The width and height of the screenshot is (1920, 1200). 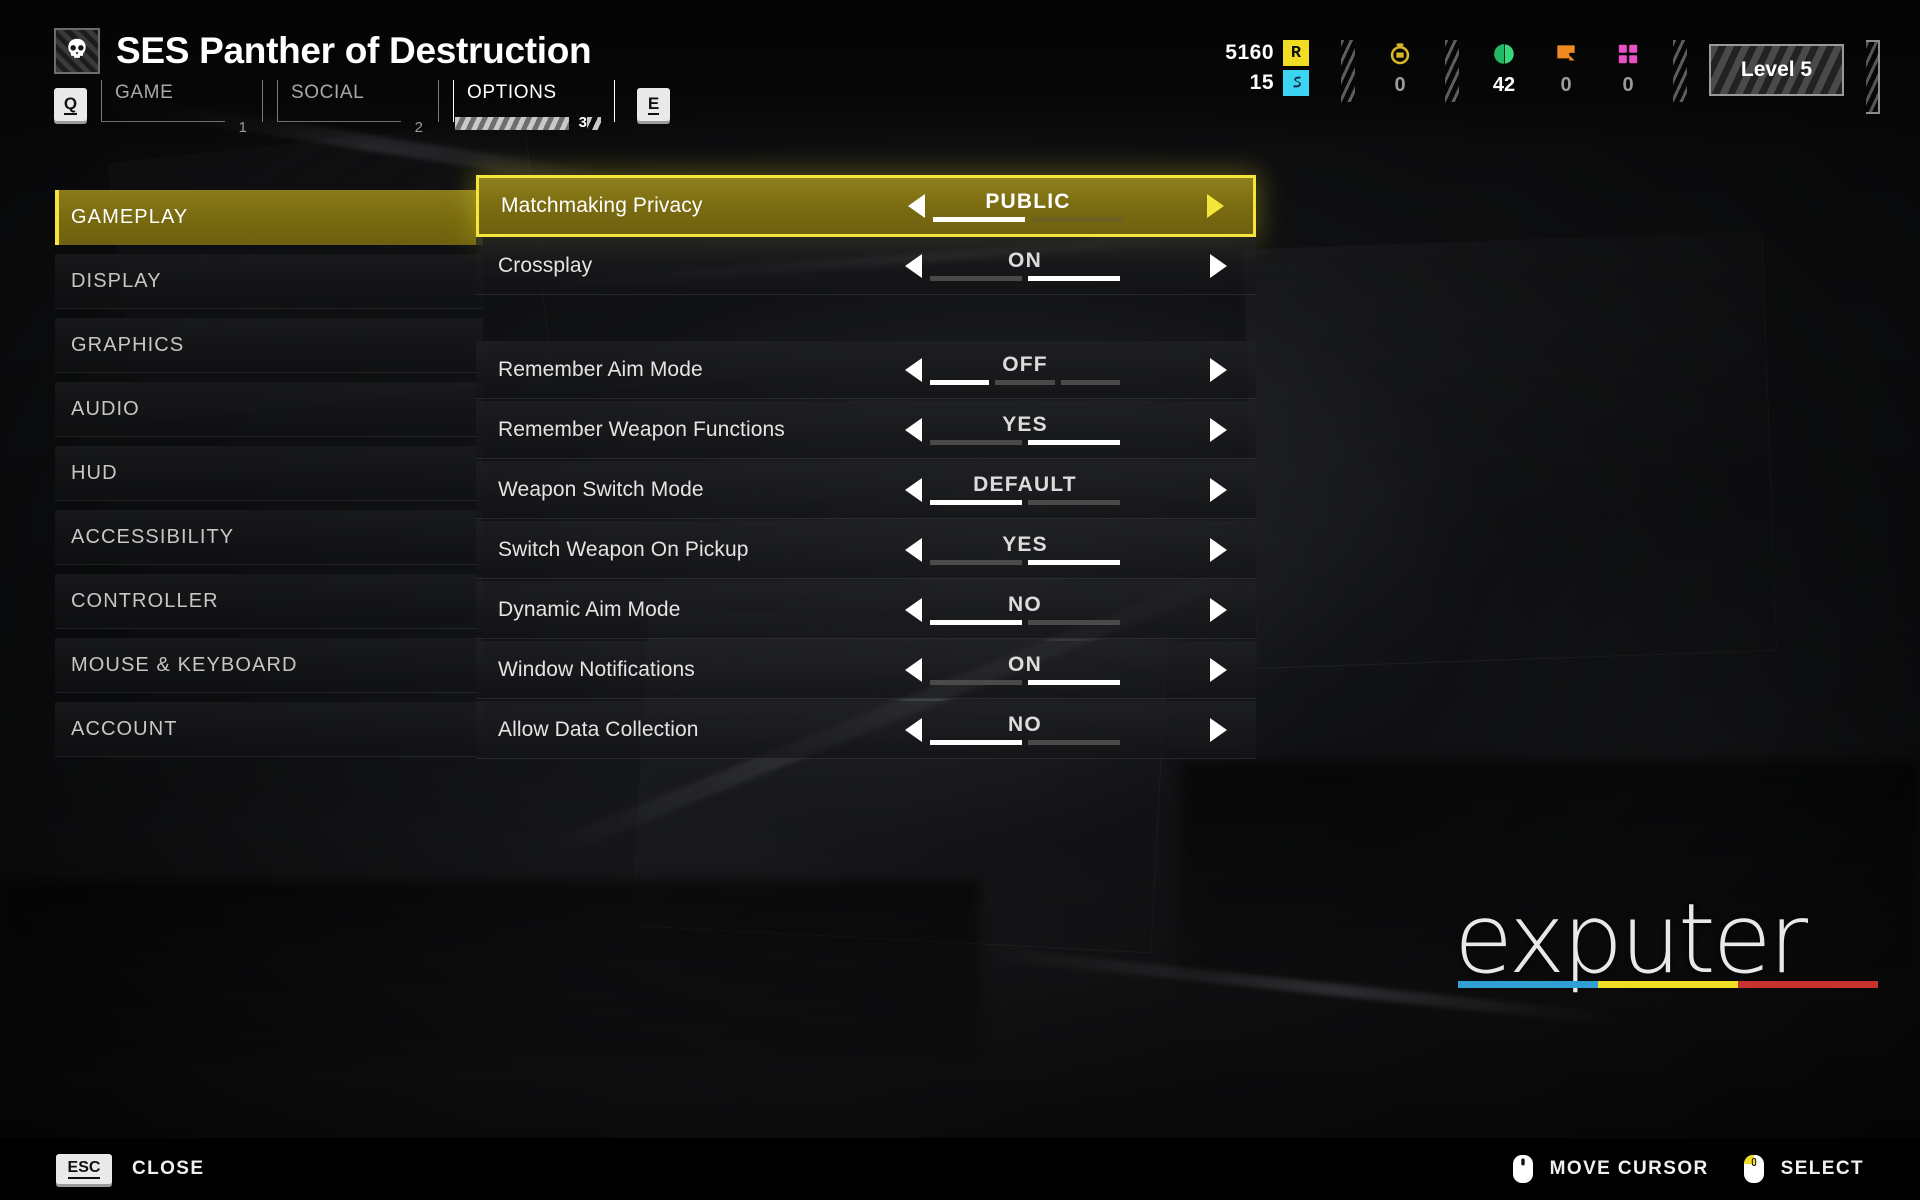 I want to click on special-sample-icon, so click(x=1628, y=54).